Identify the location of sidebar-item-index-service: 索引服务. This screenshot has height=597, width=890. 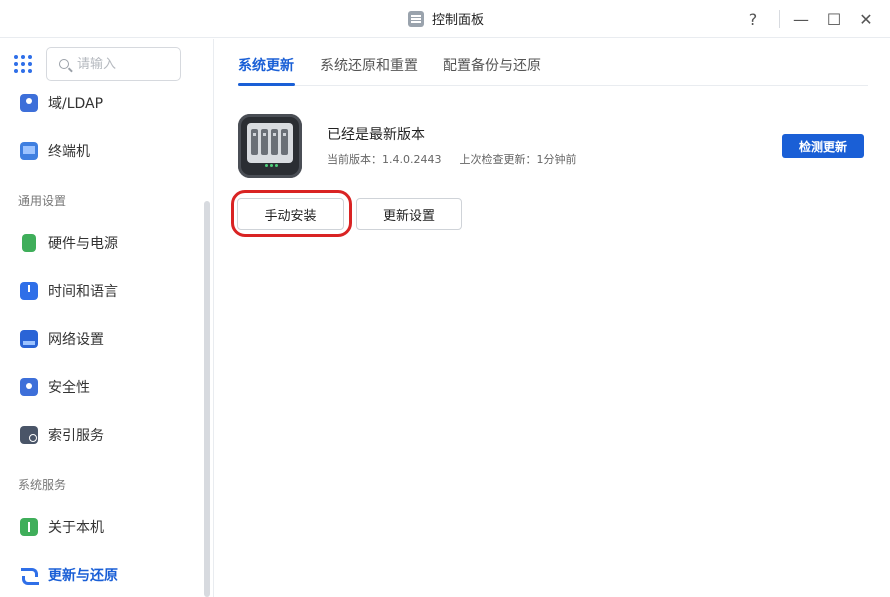
(102, 435).